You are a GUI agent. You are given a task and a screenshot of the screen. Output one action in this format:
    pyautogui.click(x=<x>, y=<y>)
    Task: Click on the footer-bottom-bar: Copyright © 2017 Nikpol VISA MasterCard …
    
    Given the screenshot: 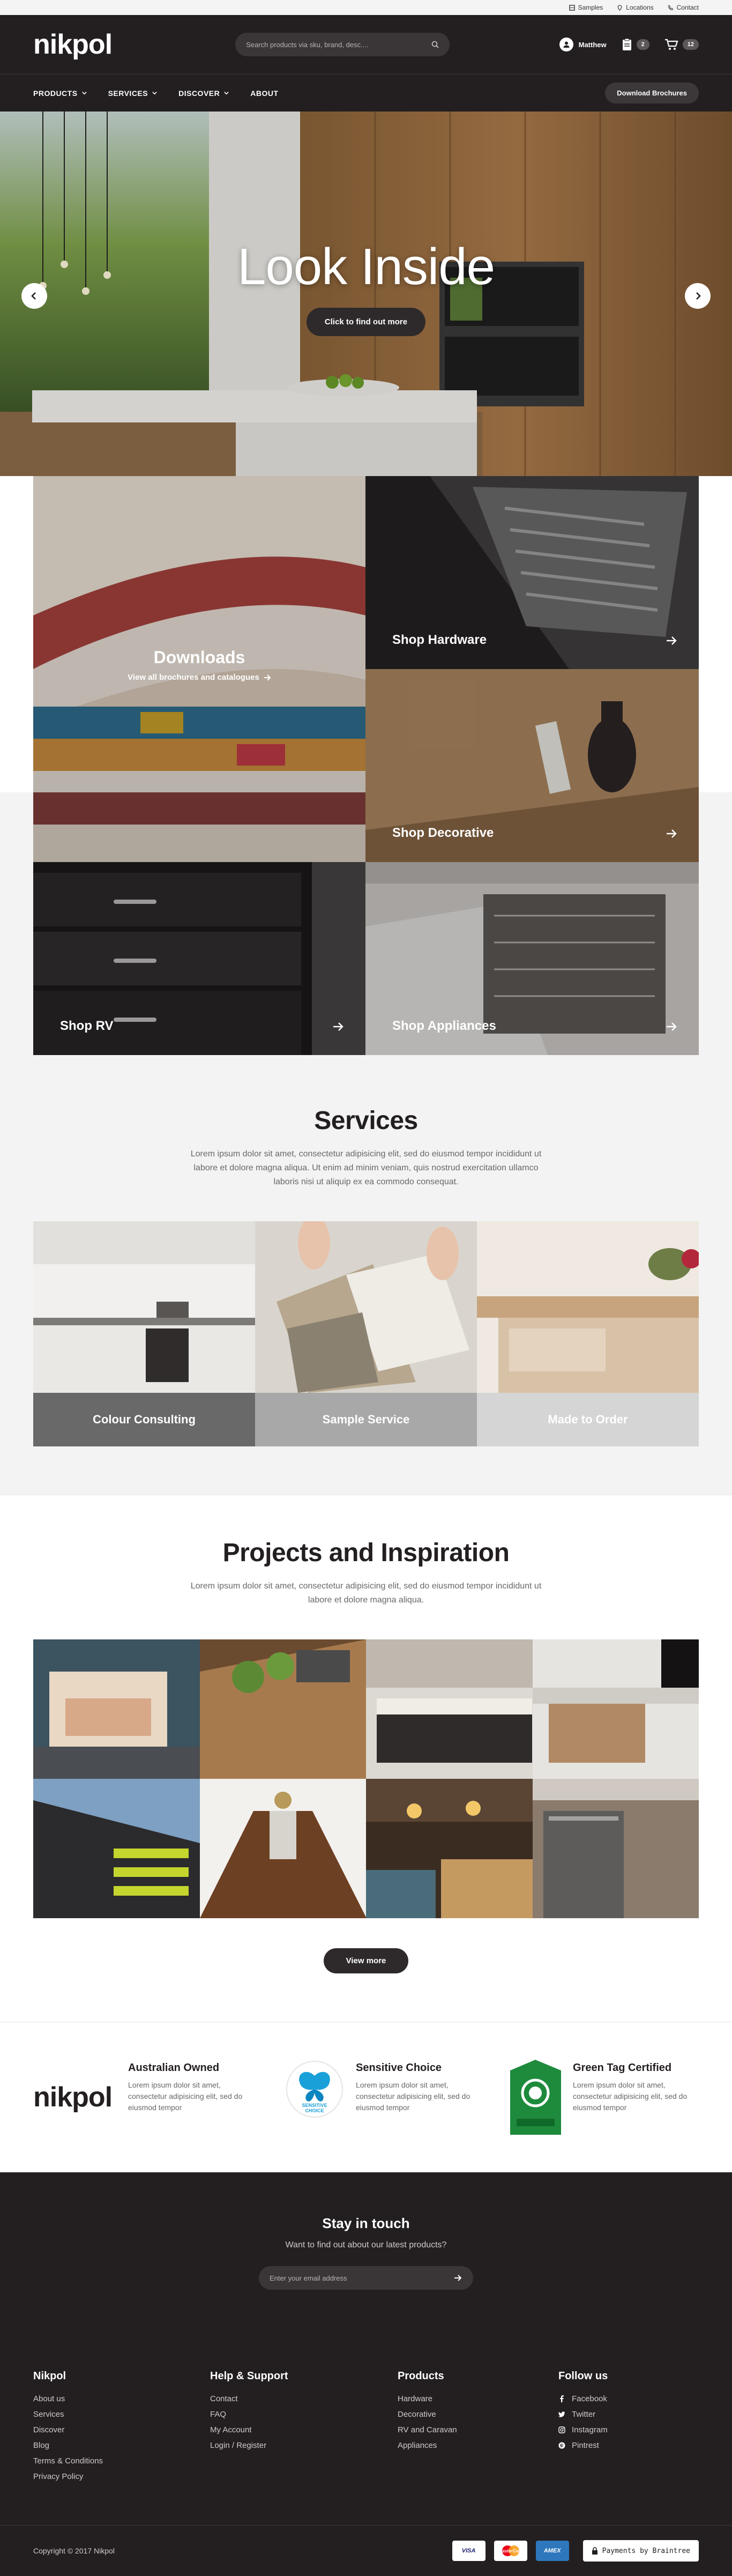 What is the action you would take?
    pyautogui.click(x=366, y=2551)
    